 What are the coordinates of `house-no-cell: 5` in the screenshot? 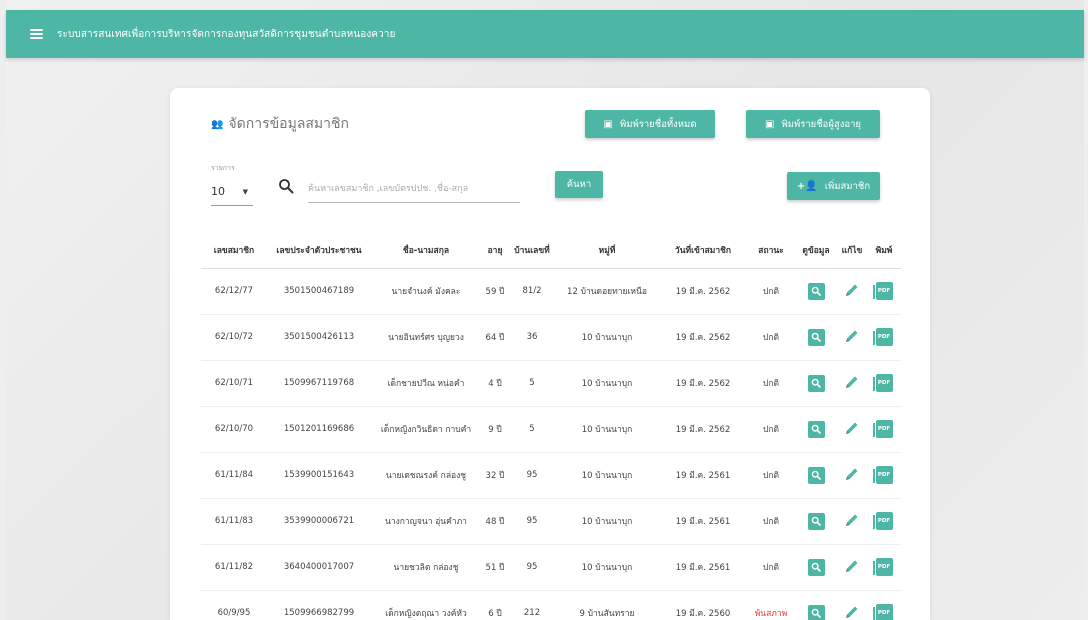 It's located at (532, 429).